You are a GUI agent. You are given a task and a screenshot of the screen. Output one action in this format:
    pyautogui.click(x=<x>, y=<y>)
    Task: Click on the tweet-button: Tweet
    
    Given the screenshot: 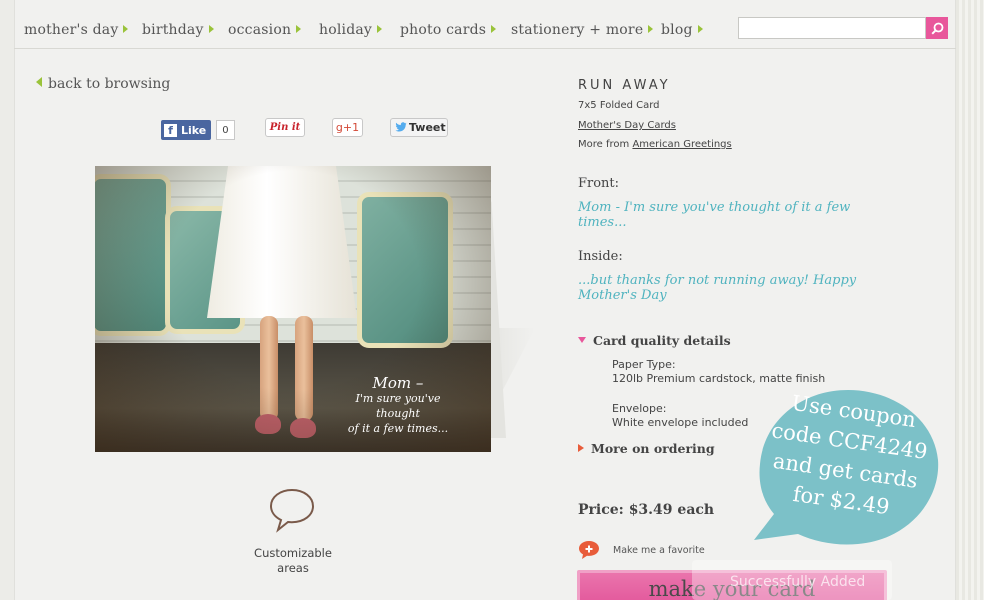 What is the action you would take?
    pyautogui.click(x=419, y=127)
    